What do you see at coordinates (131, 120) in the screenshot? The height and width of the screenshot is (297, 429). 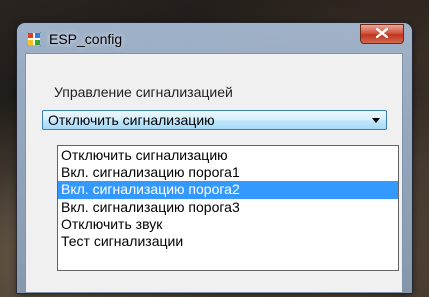 I see `combobox-selected-value: Отключить сигнализацию` at bounding box center [131, 120].